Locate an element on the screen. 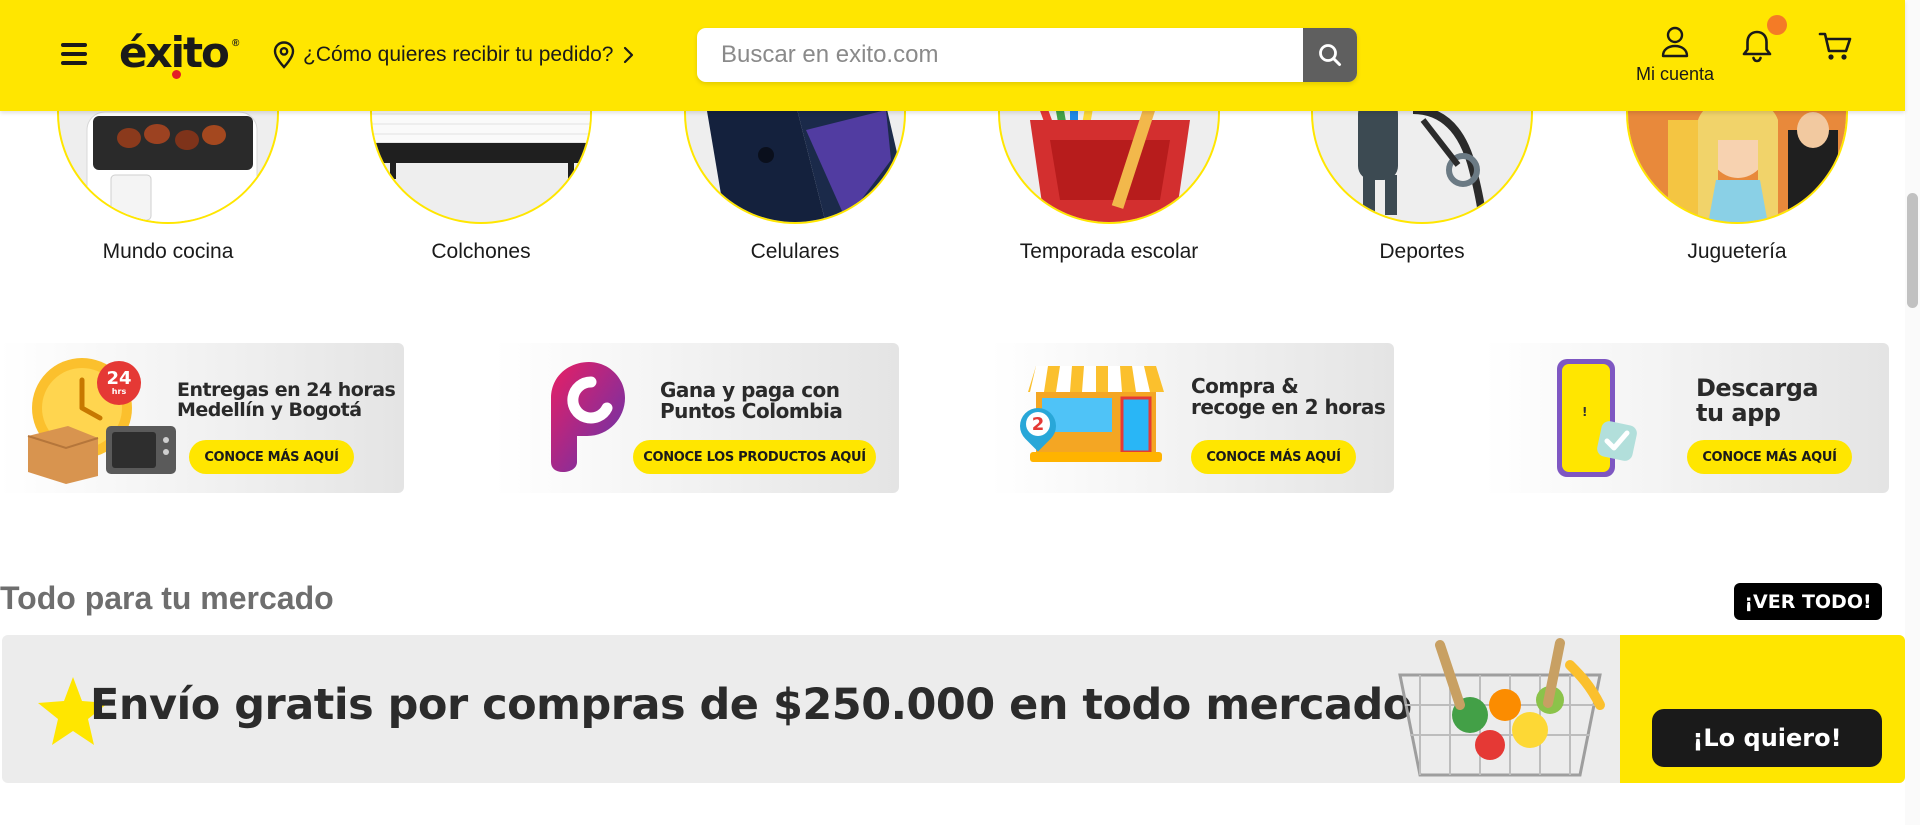  search-input is located at coordinates (1000, 55).